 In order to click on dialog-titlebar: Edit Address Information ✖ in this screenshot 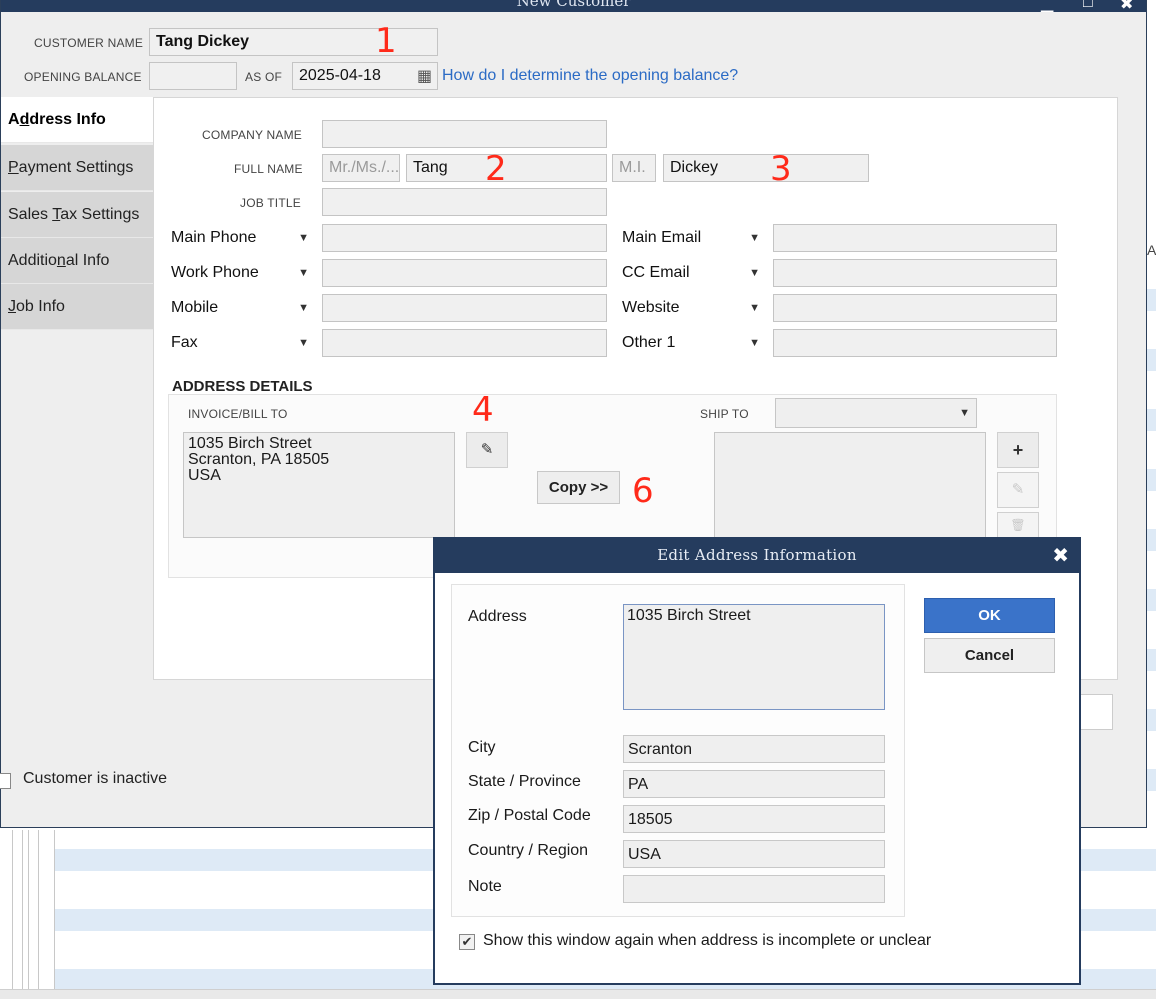, I will do `click(757, 556)`.